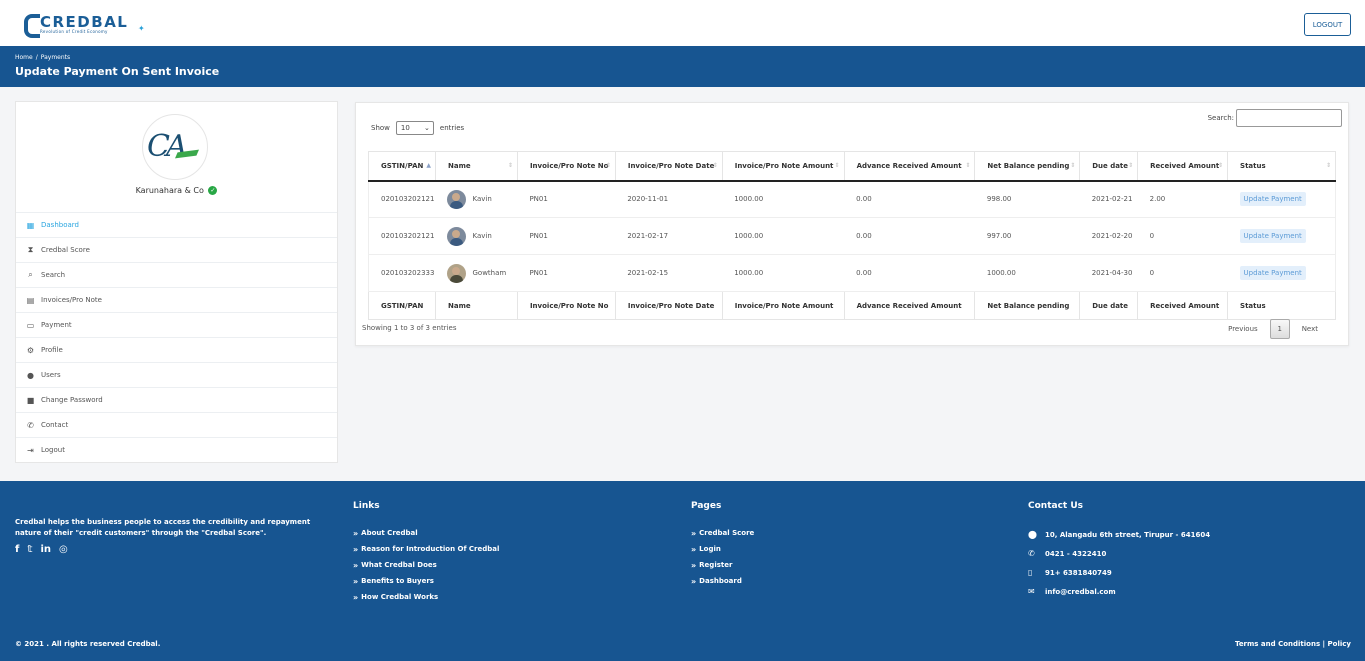  What do you see at coordinates (176, 449) in the screenshot?
I see `sidebar-item-logout: ⇥ Logout` at bounding box center [176, 449].